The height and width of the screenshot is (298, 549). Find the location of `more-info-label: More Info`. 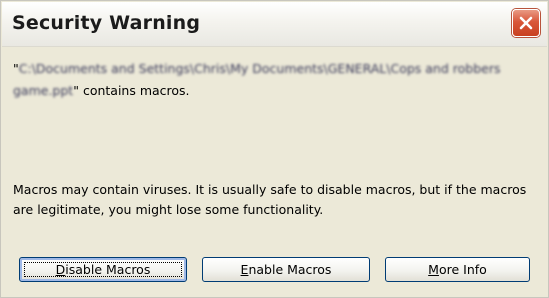

more-info-label: More Info is located at coordinates (457, 269).